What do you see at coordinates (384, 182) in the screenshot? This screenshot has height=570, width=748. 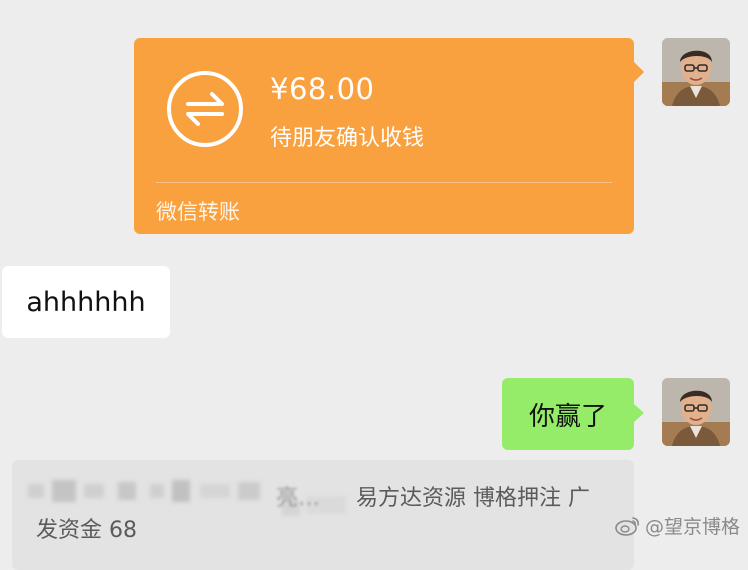 I see `divider` at bounding box center [384, 182].